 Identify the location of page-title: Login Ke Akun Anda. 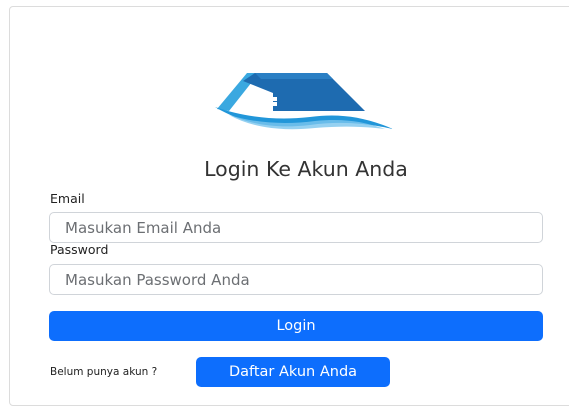
(306, 169).